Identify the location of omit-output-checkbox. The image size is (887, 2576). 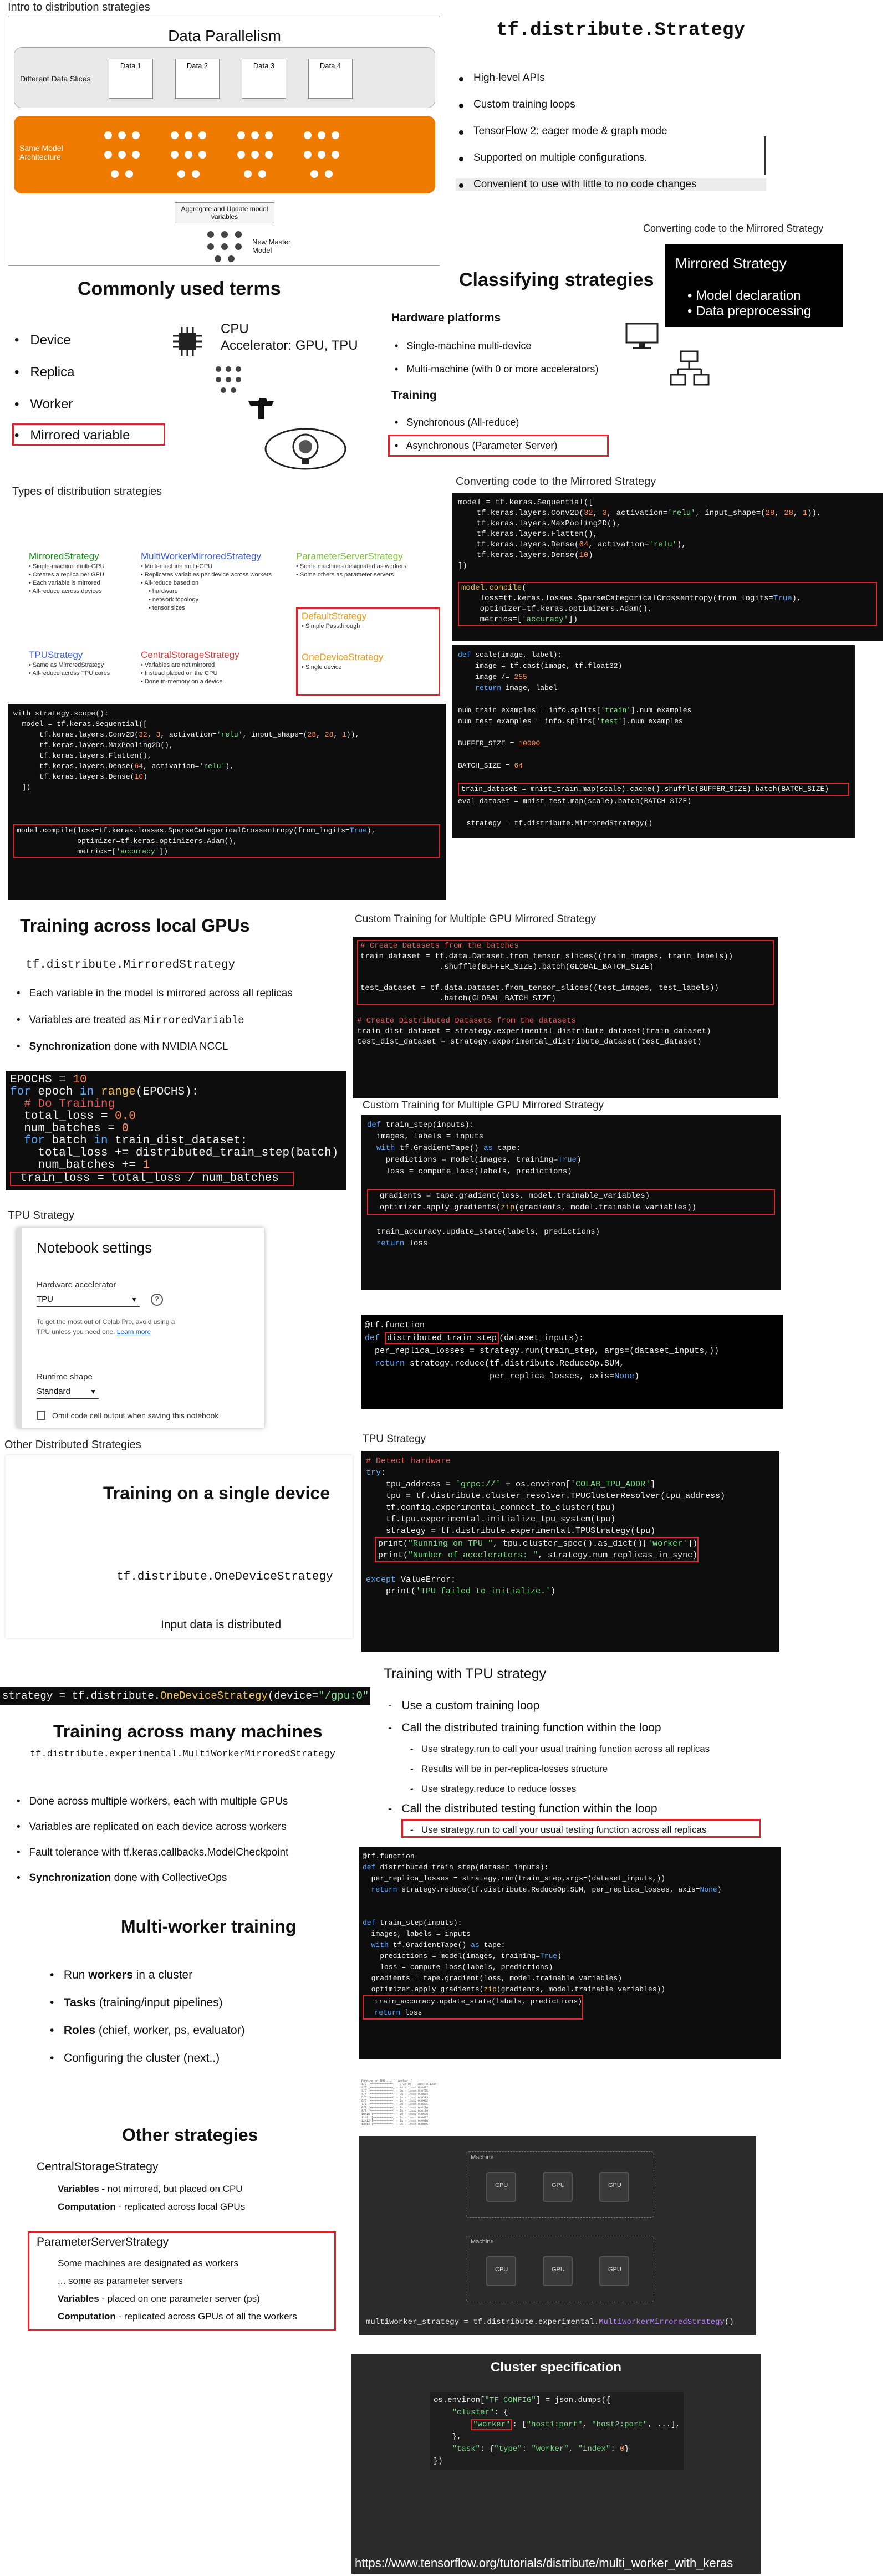
(41, 1415).